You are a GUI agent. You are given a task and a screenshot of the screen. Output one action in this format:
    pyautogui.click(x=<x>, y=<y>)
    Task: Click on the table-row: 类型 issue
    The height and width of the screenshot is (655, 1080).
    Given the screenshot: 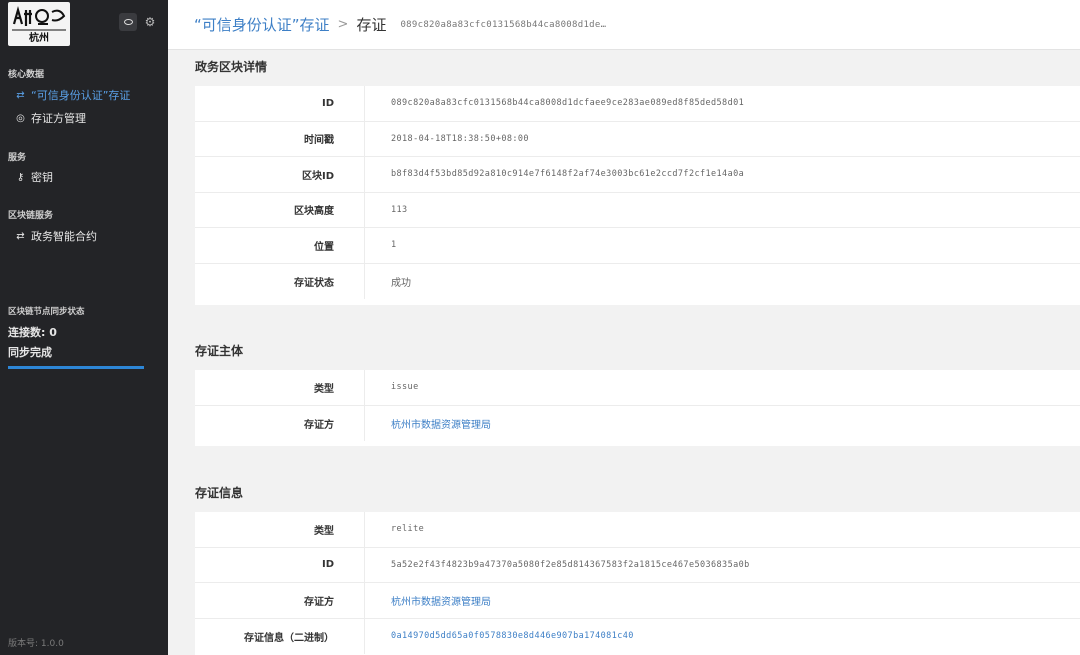 What is the action you would take?
    pyautogui.click(x=637, y=388)
    